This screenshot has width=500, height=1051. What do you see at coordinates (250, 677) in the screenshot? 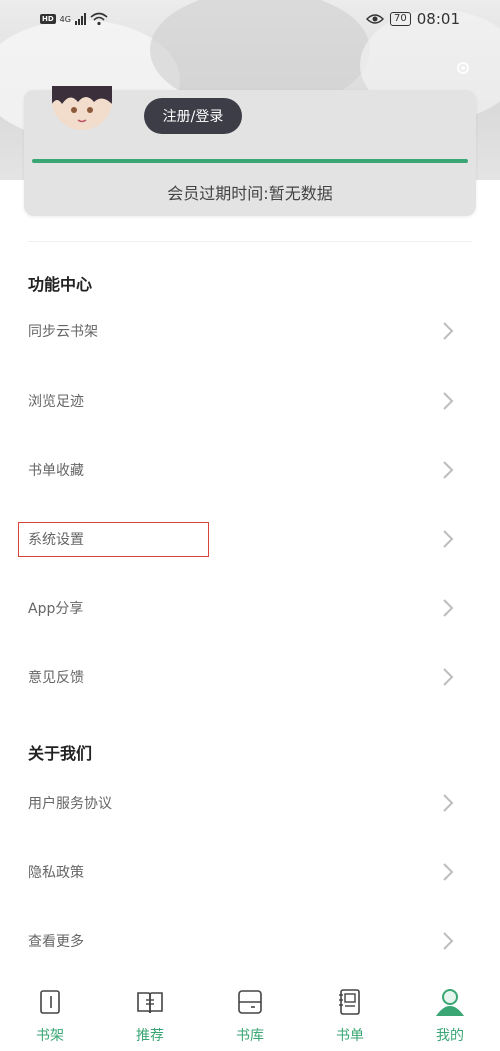
I see `menu-item-feedback: 意见反馈` at bounding box center [250, 677].